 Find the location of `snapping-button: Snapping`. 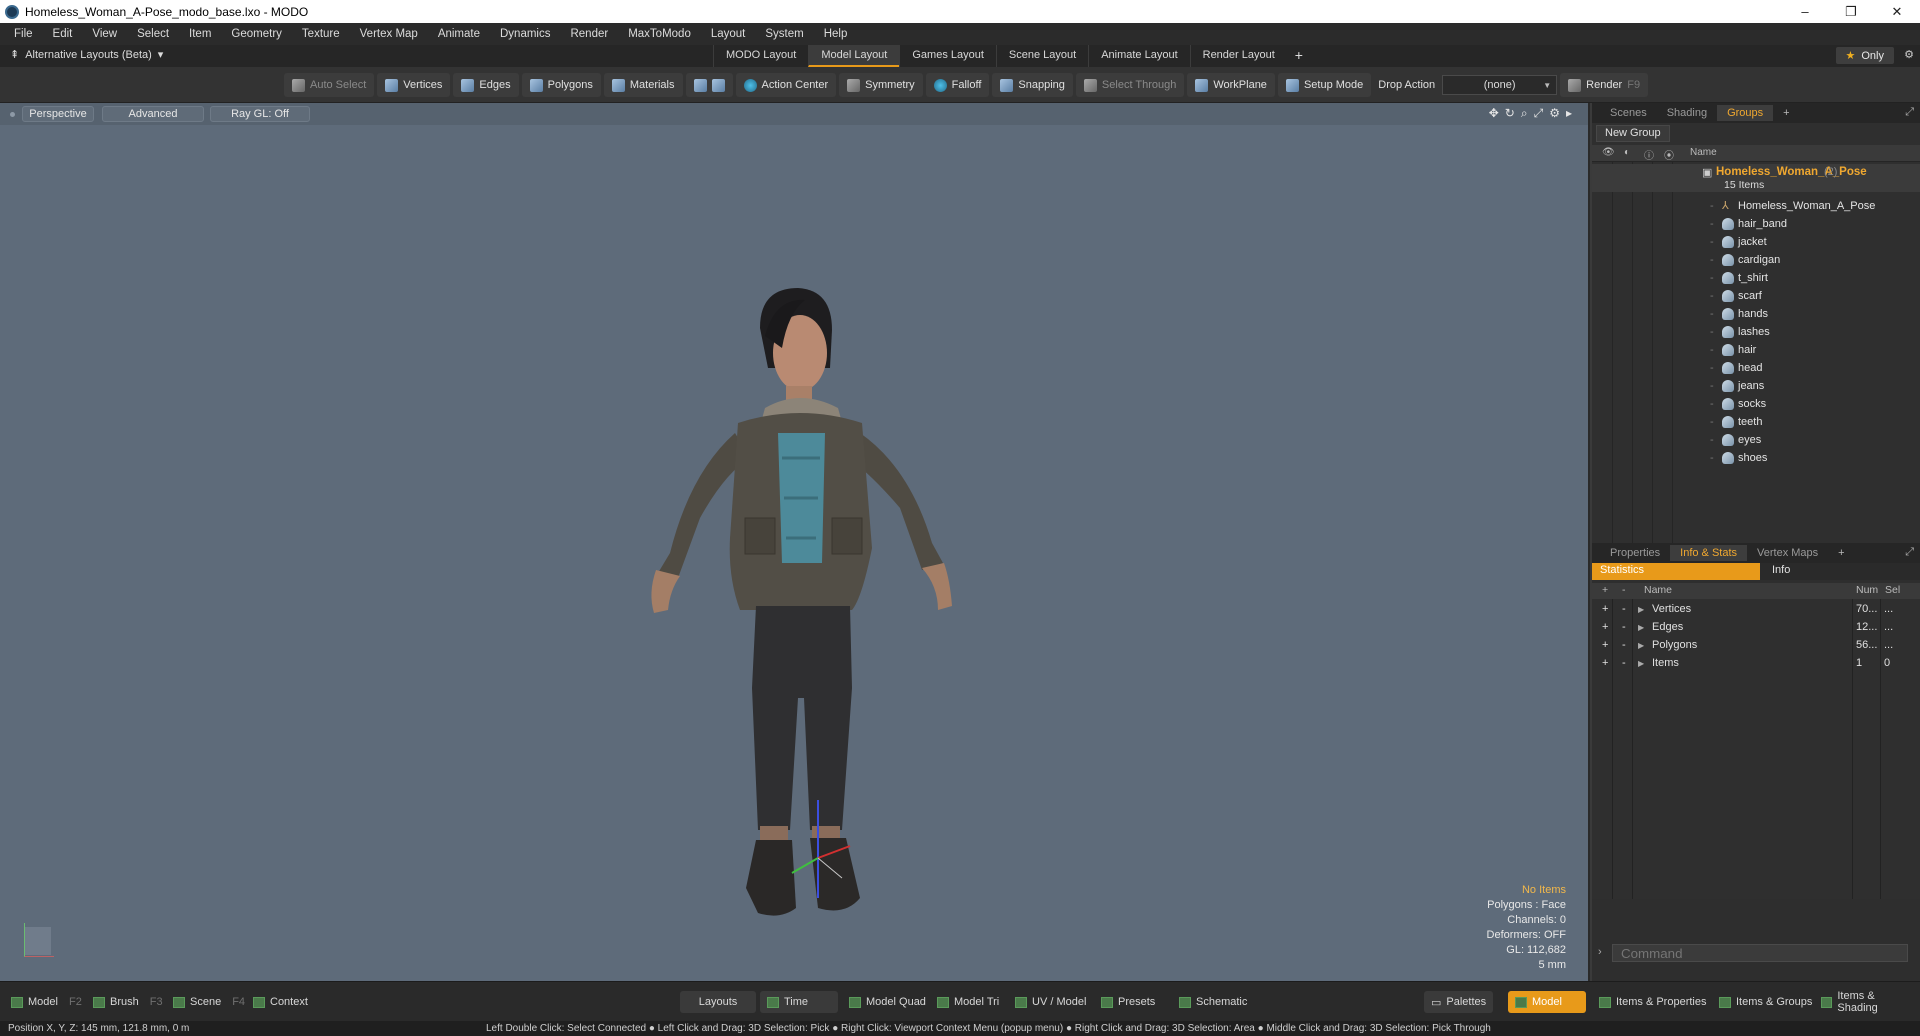

snapping-button: Snapping is located at coordinates (1032, 85).